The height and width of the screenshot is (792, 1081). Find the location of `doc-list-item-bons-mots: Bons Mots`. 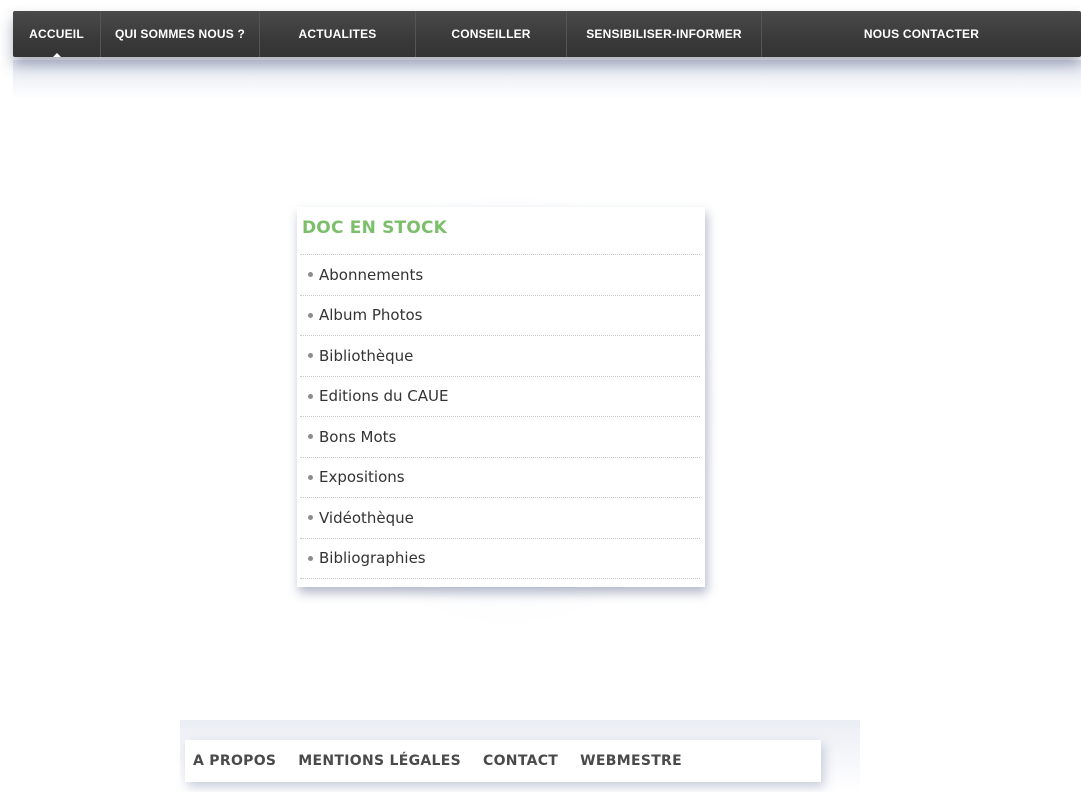

doc-list-item-bons-mots: Bons Mots is located at coordinates (500, 437).